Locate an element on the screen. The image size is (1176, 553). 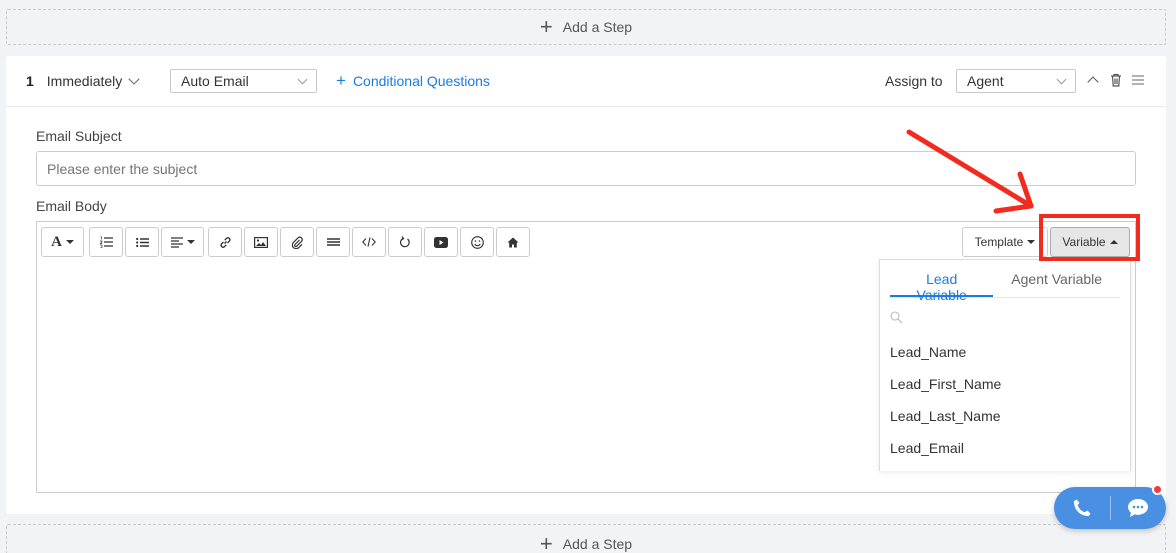
delete-button is located at coordinates (1116, 80).